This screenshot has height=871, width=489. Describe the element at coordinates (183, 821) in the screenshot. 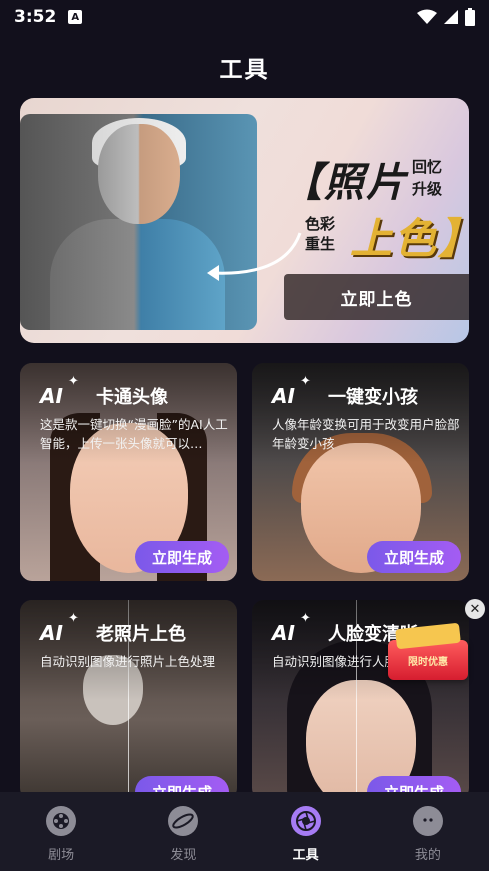

I see `planet-icon` at that location.